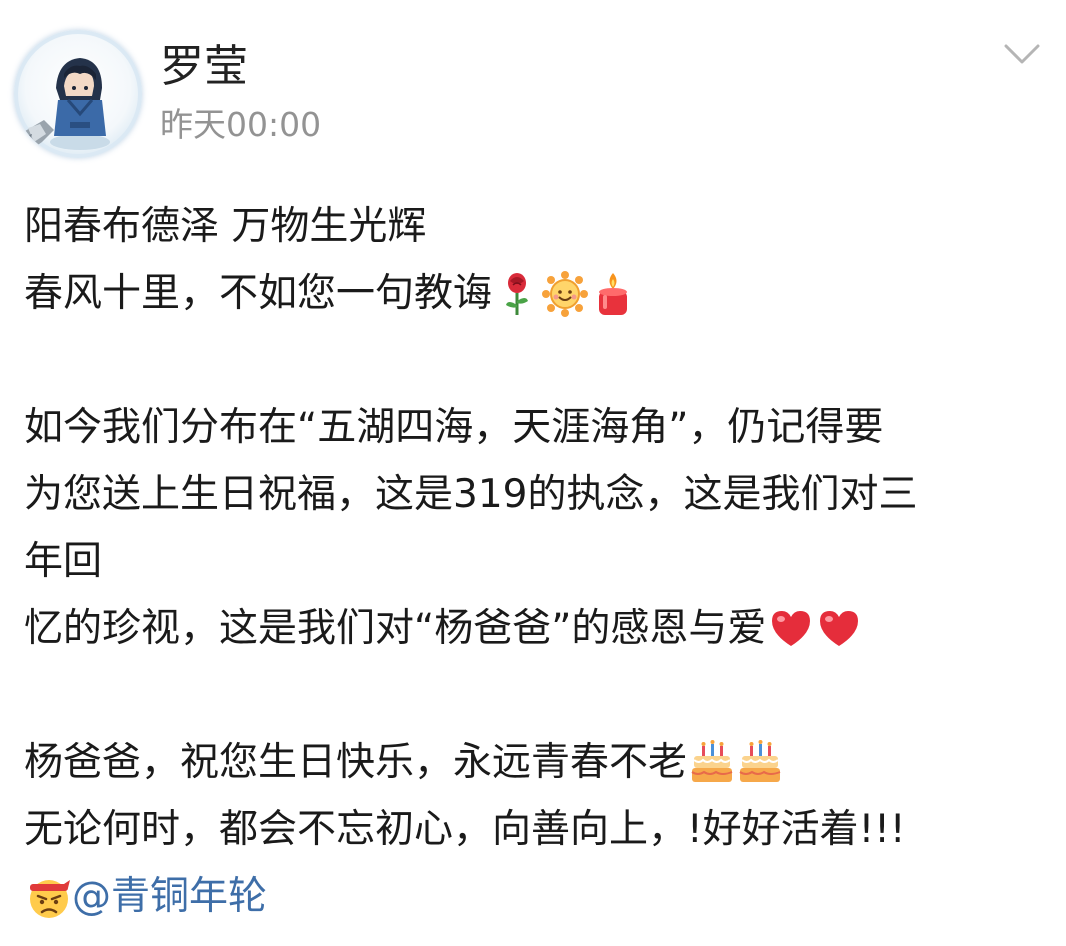 The width and height of the screenshot is (1066, 946). I want to click on rose-icon, so click(517, 294).